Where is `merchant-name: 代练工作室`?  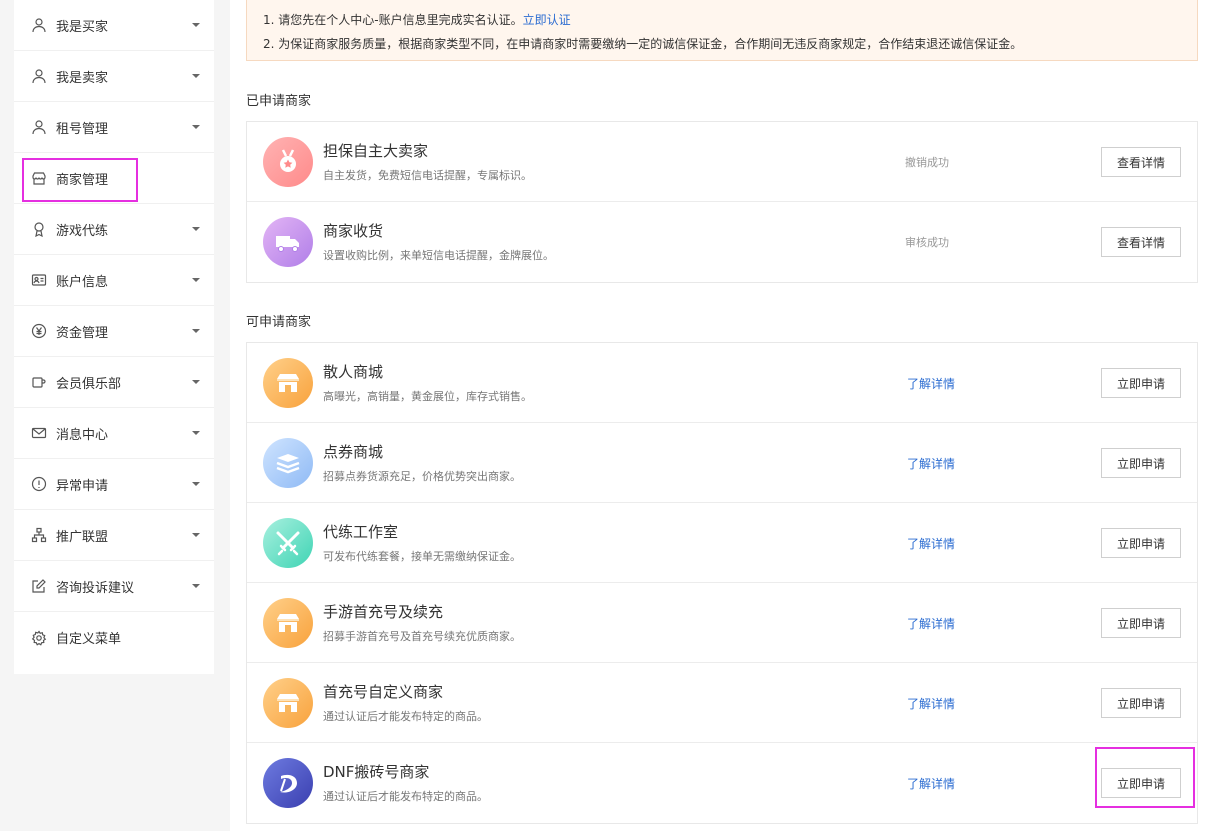
merchant-name: 代练工作室 is located at coordinates (361, 532).